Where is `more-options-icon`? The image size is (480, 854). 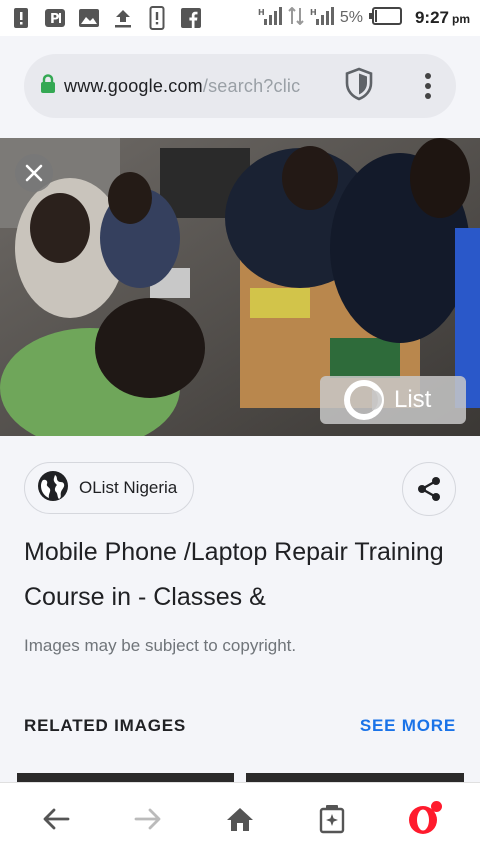
more-options-icon is located at coordinates (428, 86).